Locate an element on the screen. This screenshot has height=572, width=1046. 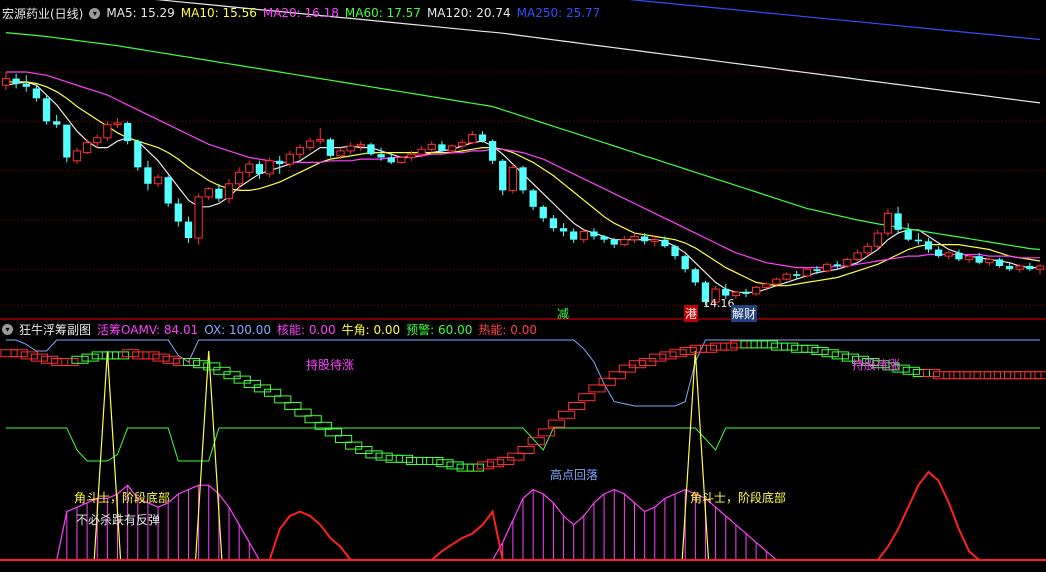
fighter-label-1: 角斗士，阶段底部 is located at coordinates (122, 498).